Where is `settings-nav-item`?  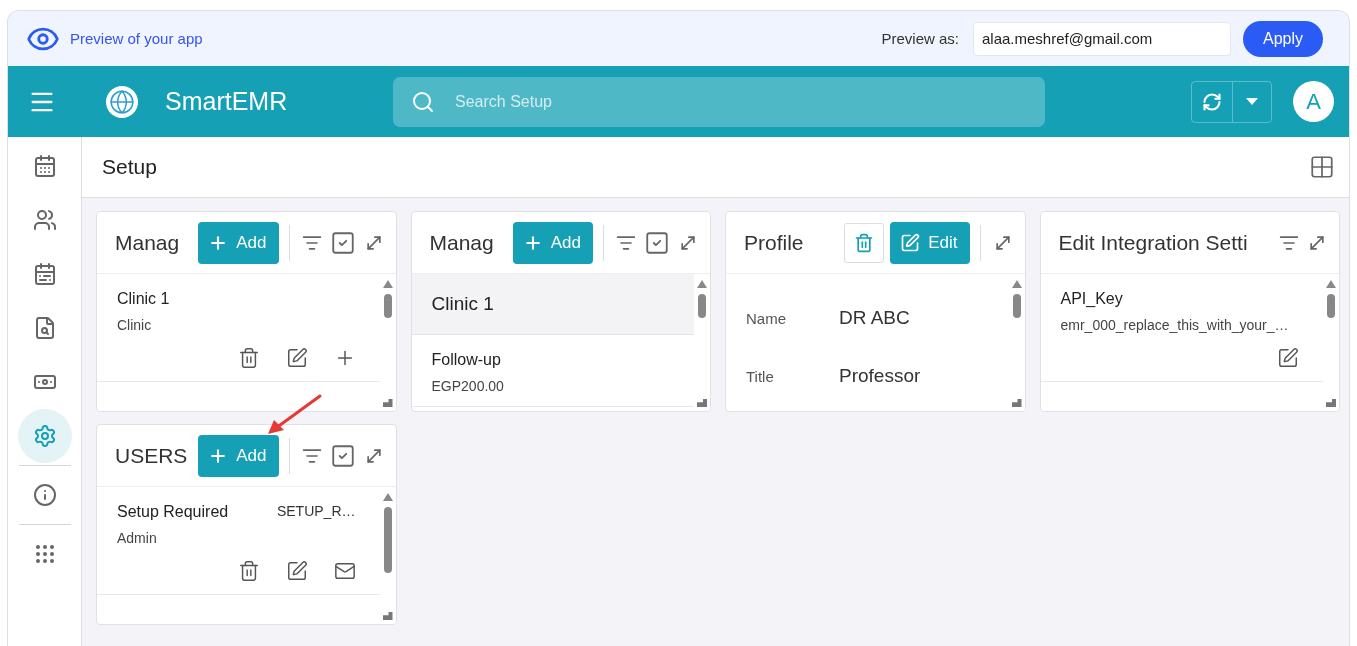
settings-nav-item is located at coordinates (44, 436).